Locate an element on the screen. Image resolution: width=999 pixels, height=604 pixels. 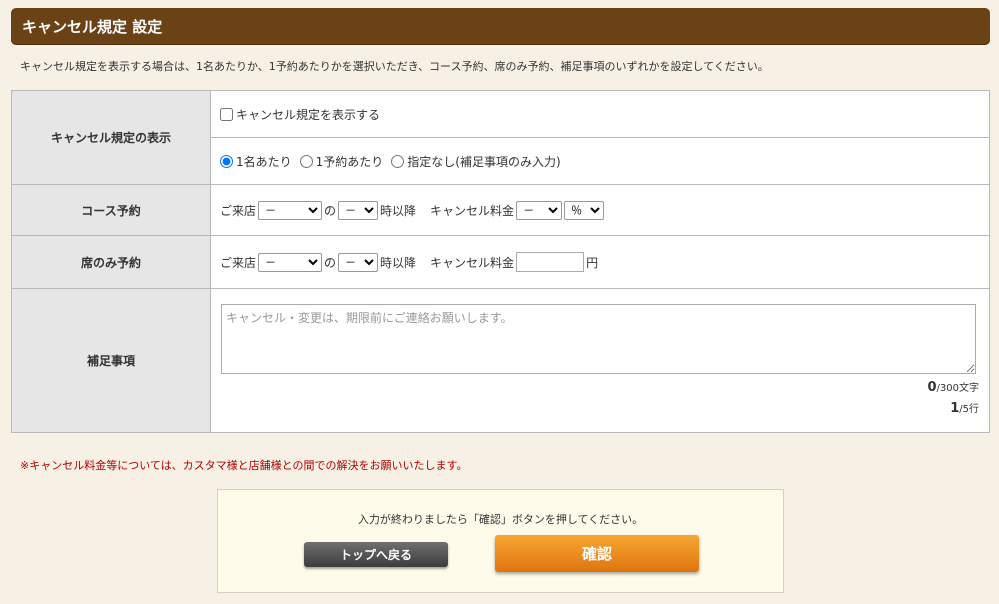
seat-time-select: － is located at coordinates (358, 262).